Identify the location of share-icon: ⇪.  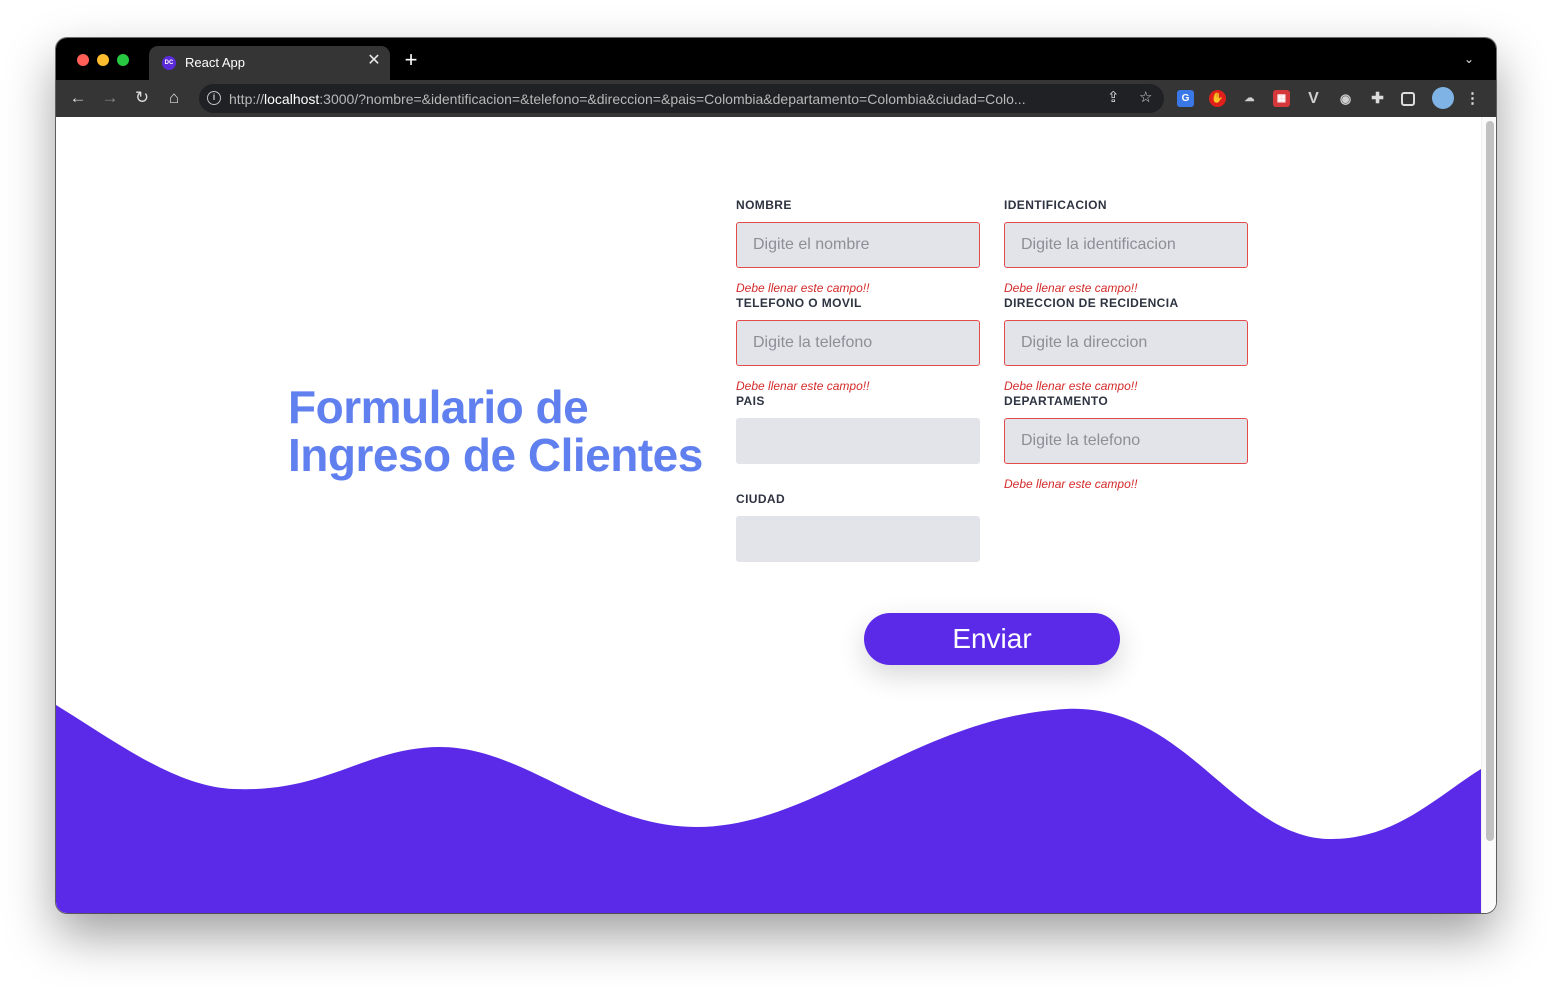
(1113, 98).